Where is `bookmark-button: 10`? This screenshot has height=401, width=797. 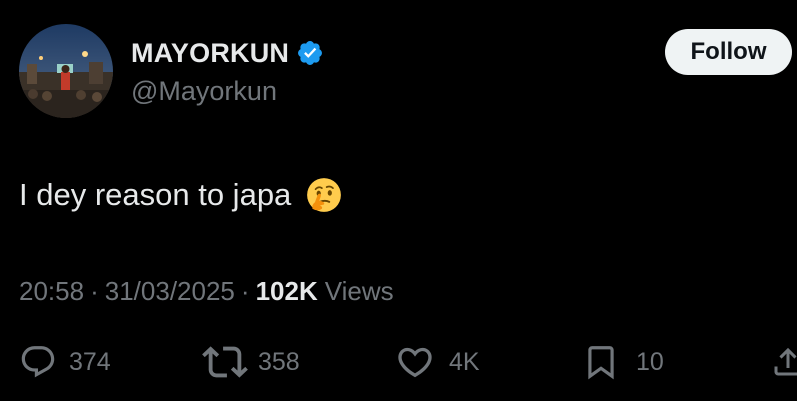 bookmark-button: 10 is located at coordinates (623, 362).